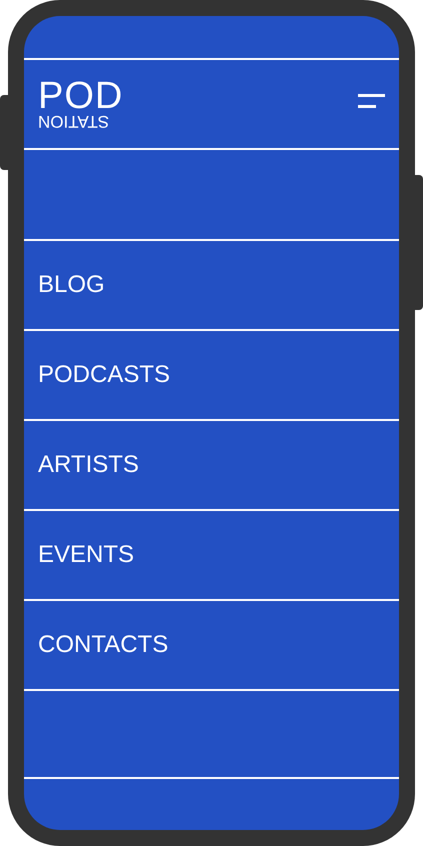 This screenshot has height=846, width=423. I want to click on menu-item: BLOG, so click(211, 284).